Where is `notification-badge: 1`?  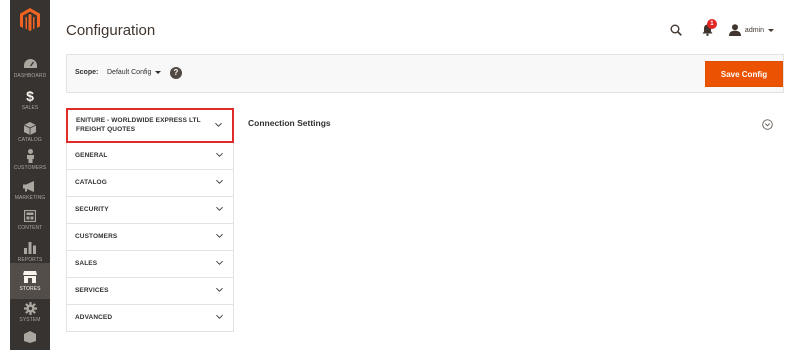 notification-badge: 1 is located at coordinates (711, 24).